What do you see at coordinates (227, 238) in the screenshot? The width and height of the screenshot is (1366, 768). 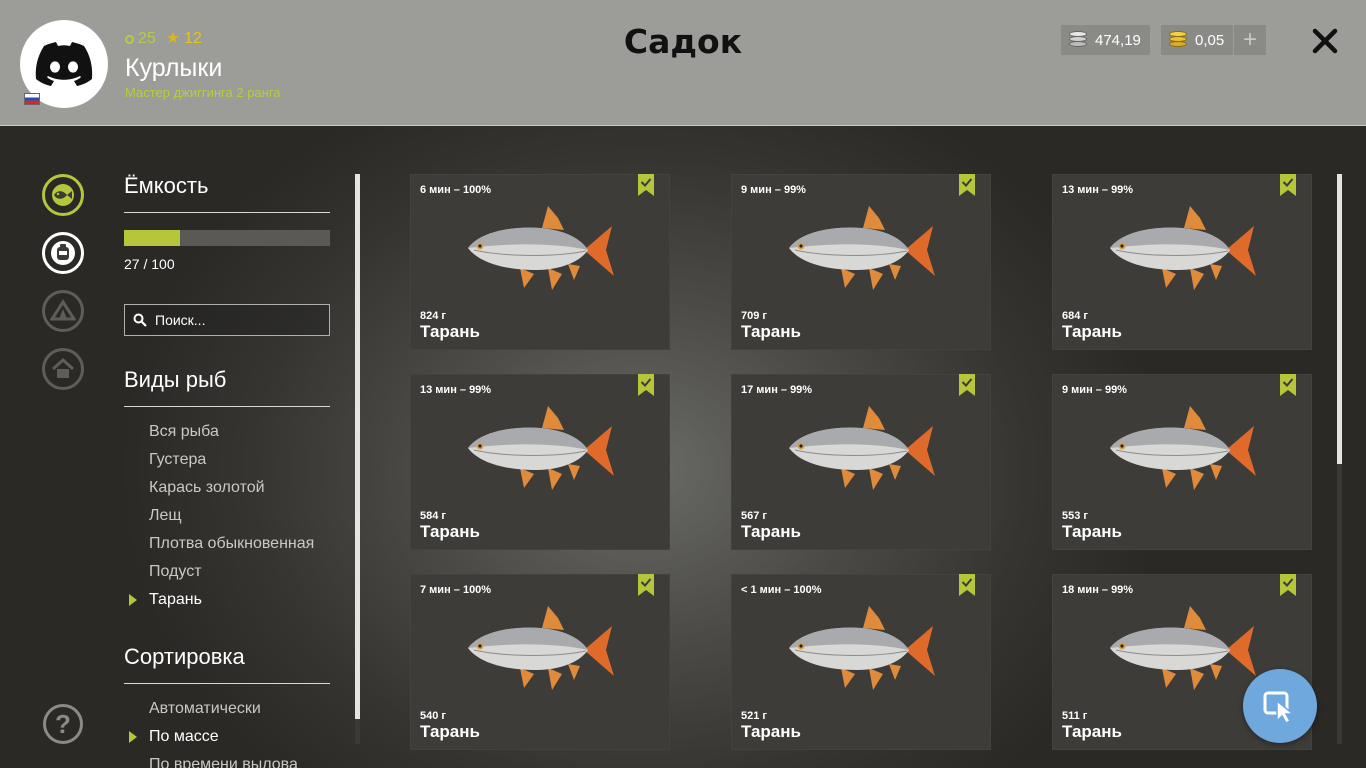 I see `capacity-bar` at bounding box center [227, 238].